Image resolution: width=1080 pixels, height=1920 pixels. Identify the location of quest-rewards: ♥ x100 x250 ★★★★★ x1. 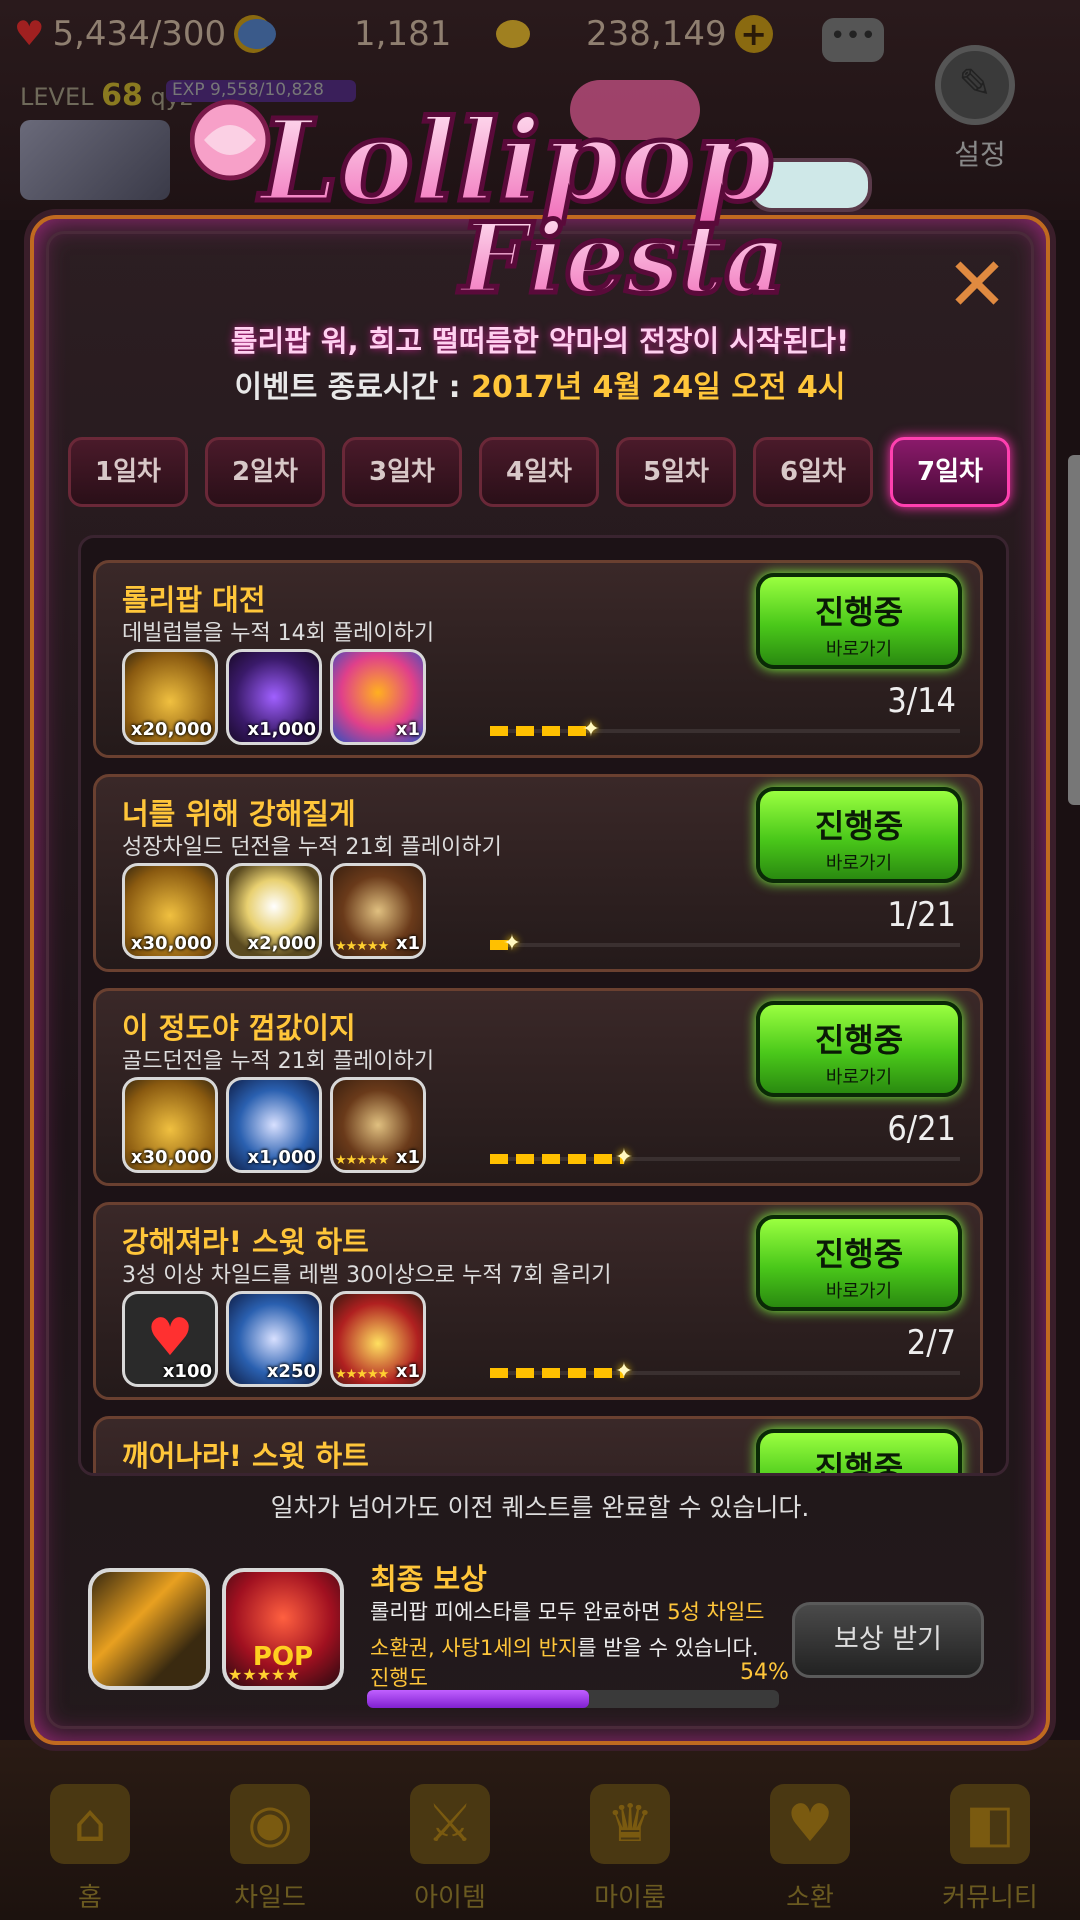
(274, 1339).